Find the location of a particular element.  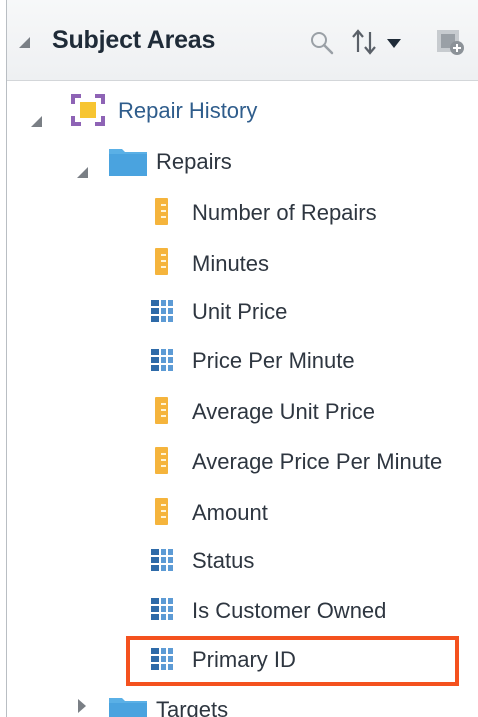

list-item-label: Average Price Per Minute is located at coordinates (317, 461).